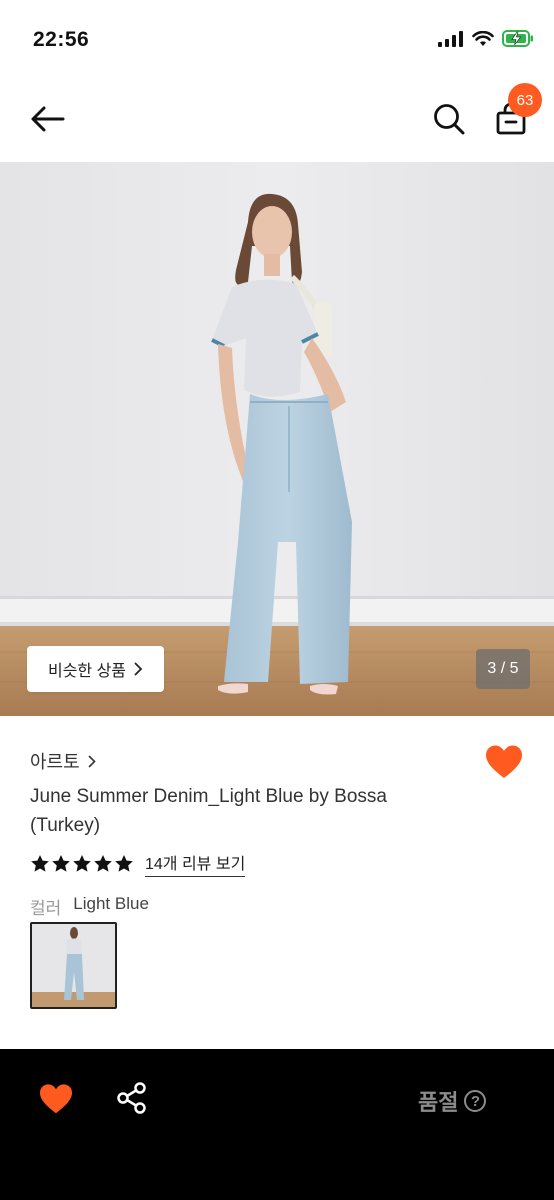  Describe the element at coordinates (277, 1124) in the screenshot. I see `bottom-action-bar: 품절 ?` at that location.